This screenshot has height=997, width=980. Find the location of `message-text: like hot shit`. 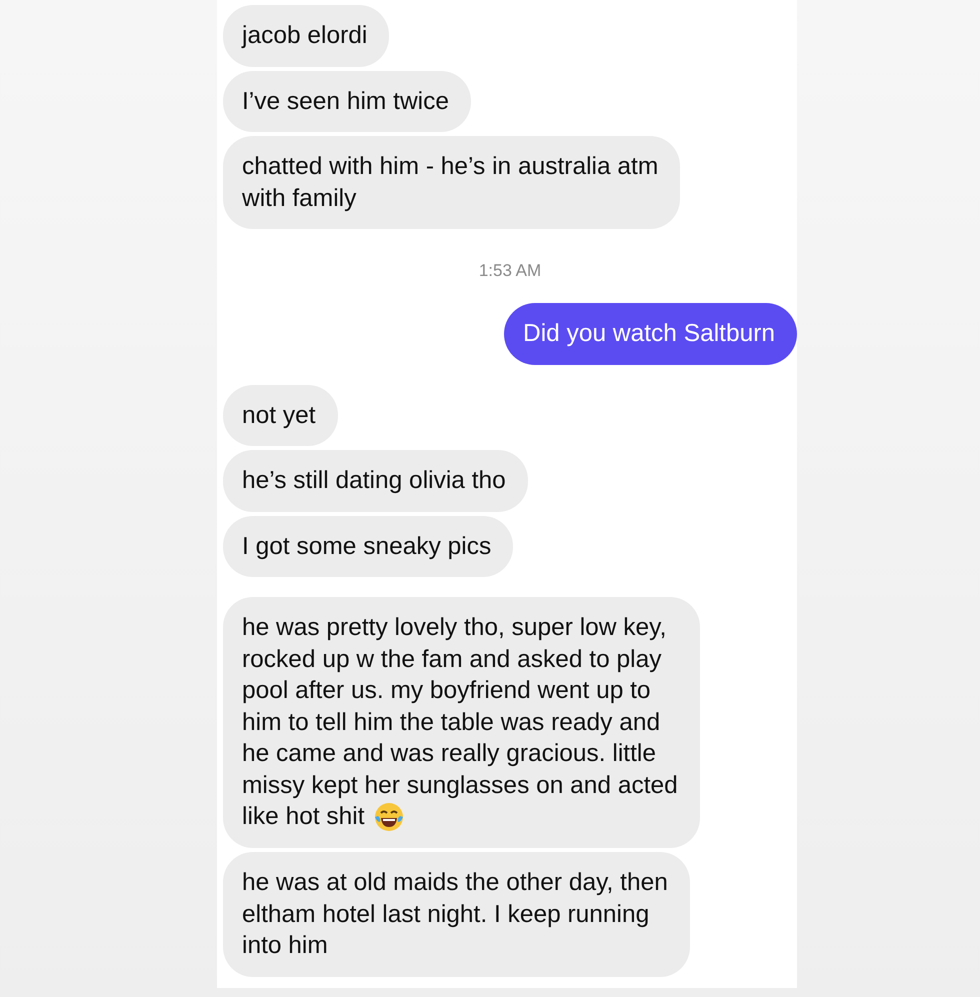

message-text: like hot shit is located at coordinates (303, 817).